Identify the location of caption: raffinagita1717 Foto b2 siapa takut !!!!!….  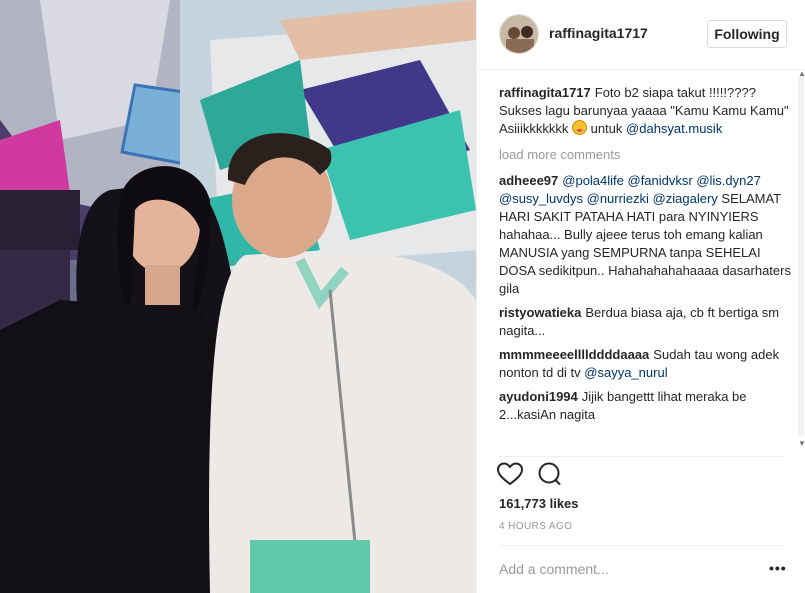
(646, 111).